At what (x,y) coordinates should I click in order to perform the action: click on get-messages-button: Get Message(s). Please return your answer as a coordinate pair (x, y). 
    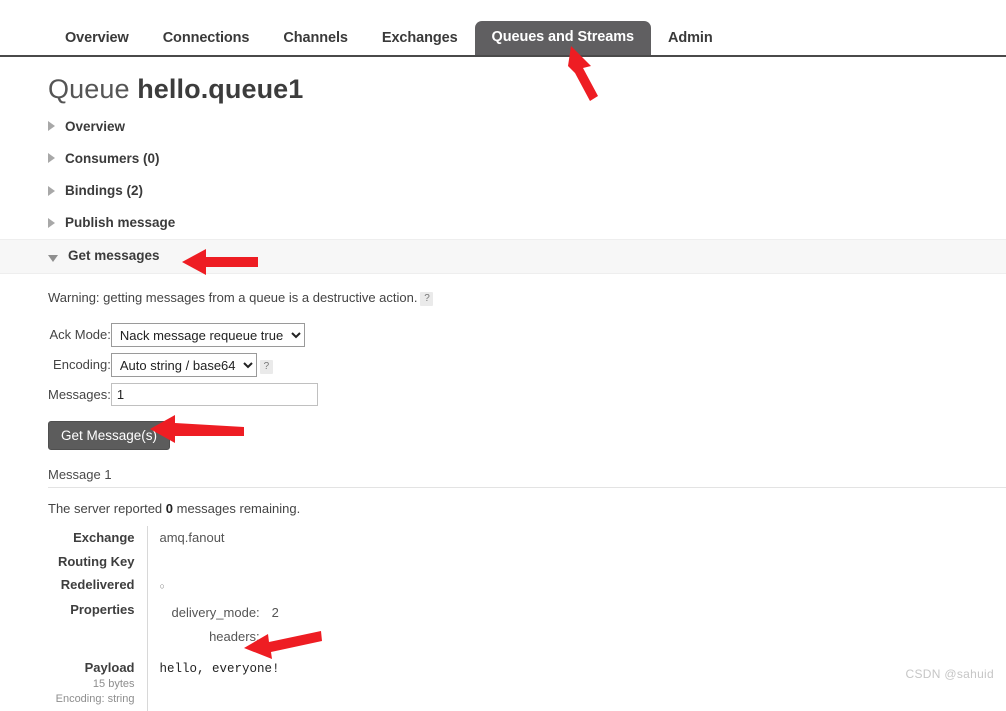
    Looking at the image, I should click on (109, 435).